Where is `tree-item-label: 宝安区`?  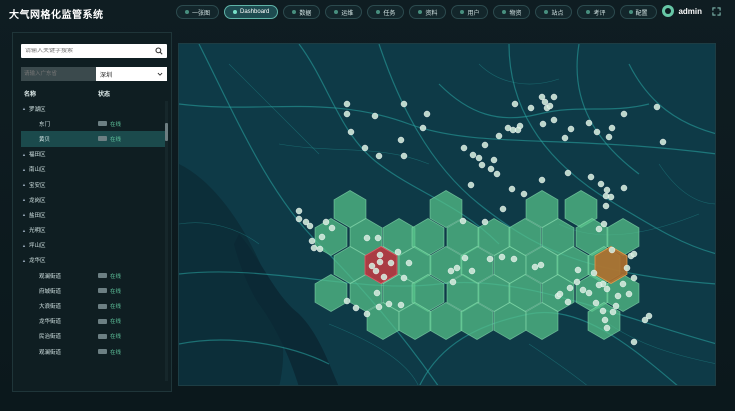 tree-item-label: 宝安区 is located at coordinates (37, 185).